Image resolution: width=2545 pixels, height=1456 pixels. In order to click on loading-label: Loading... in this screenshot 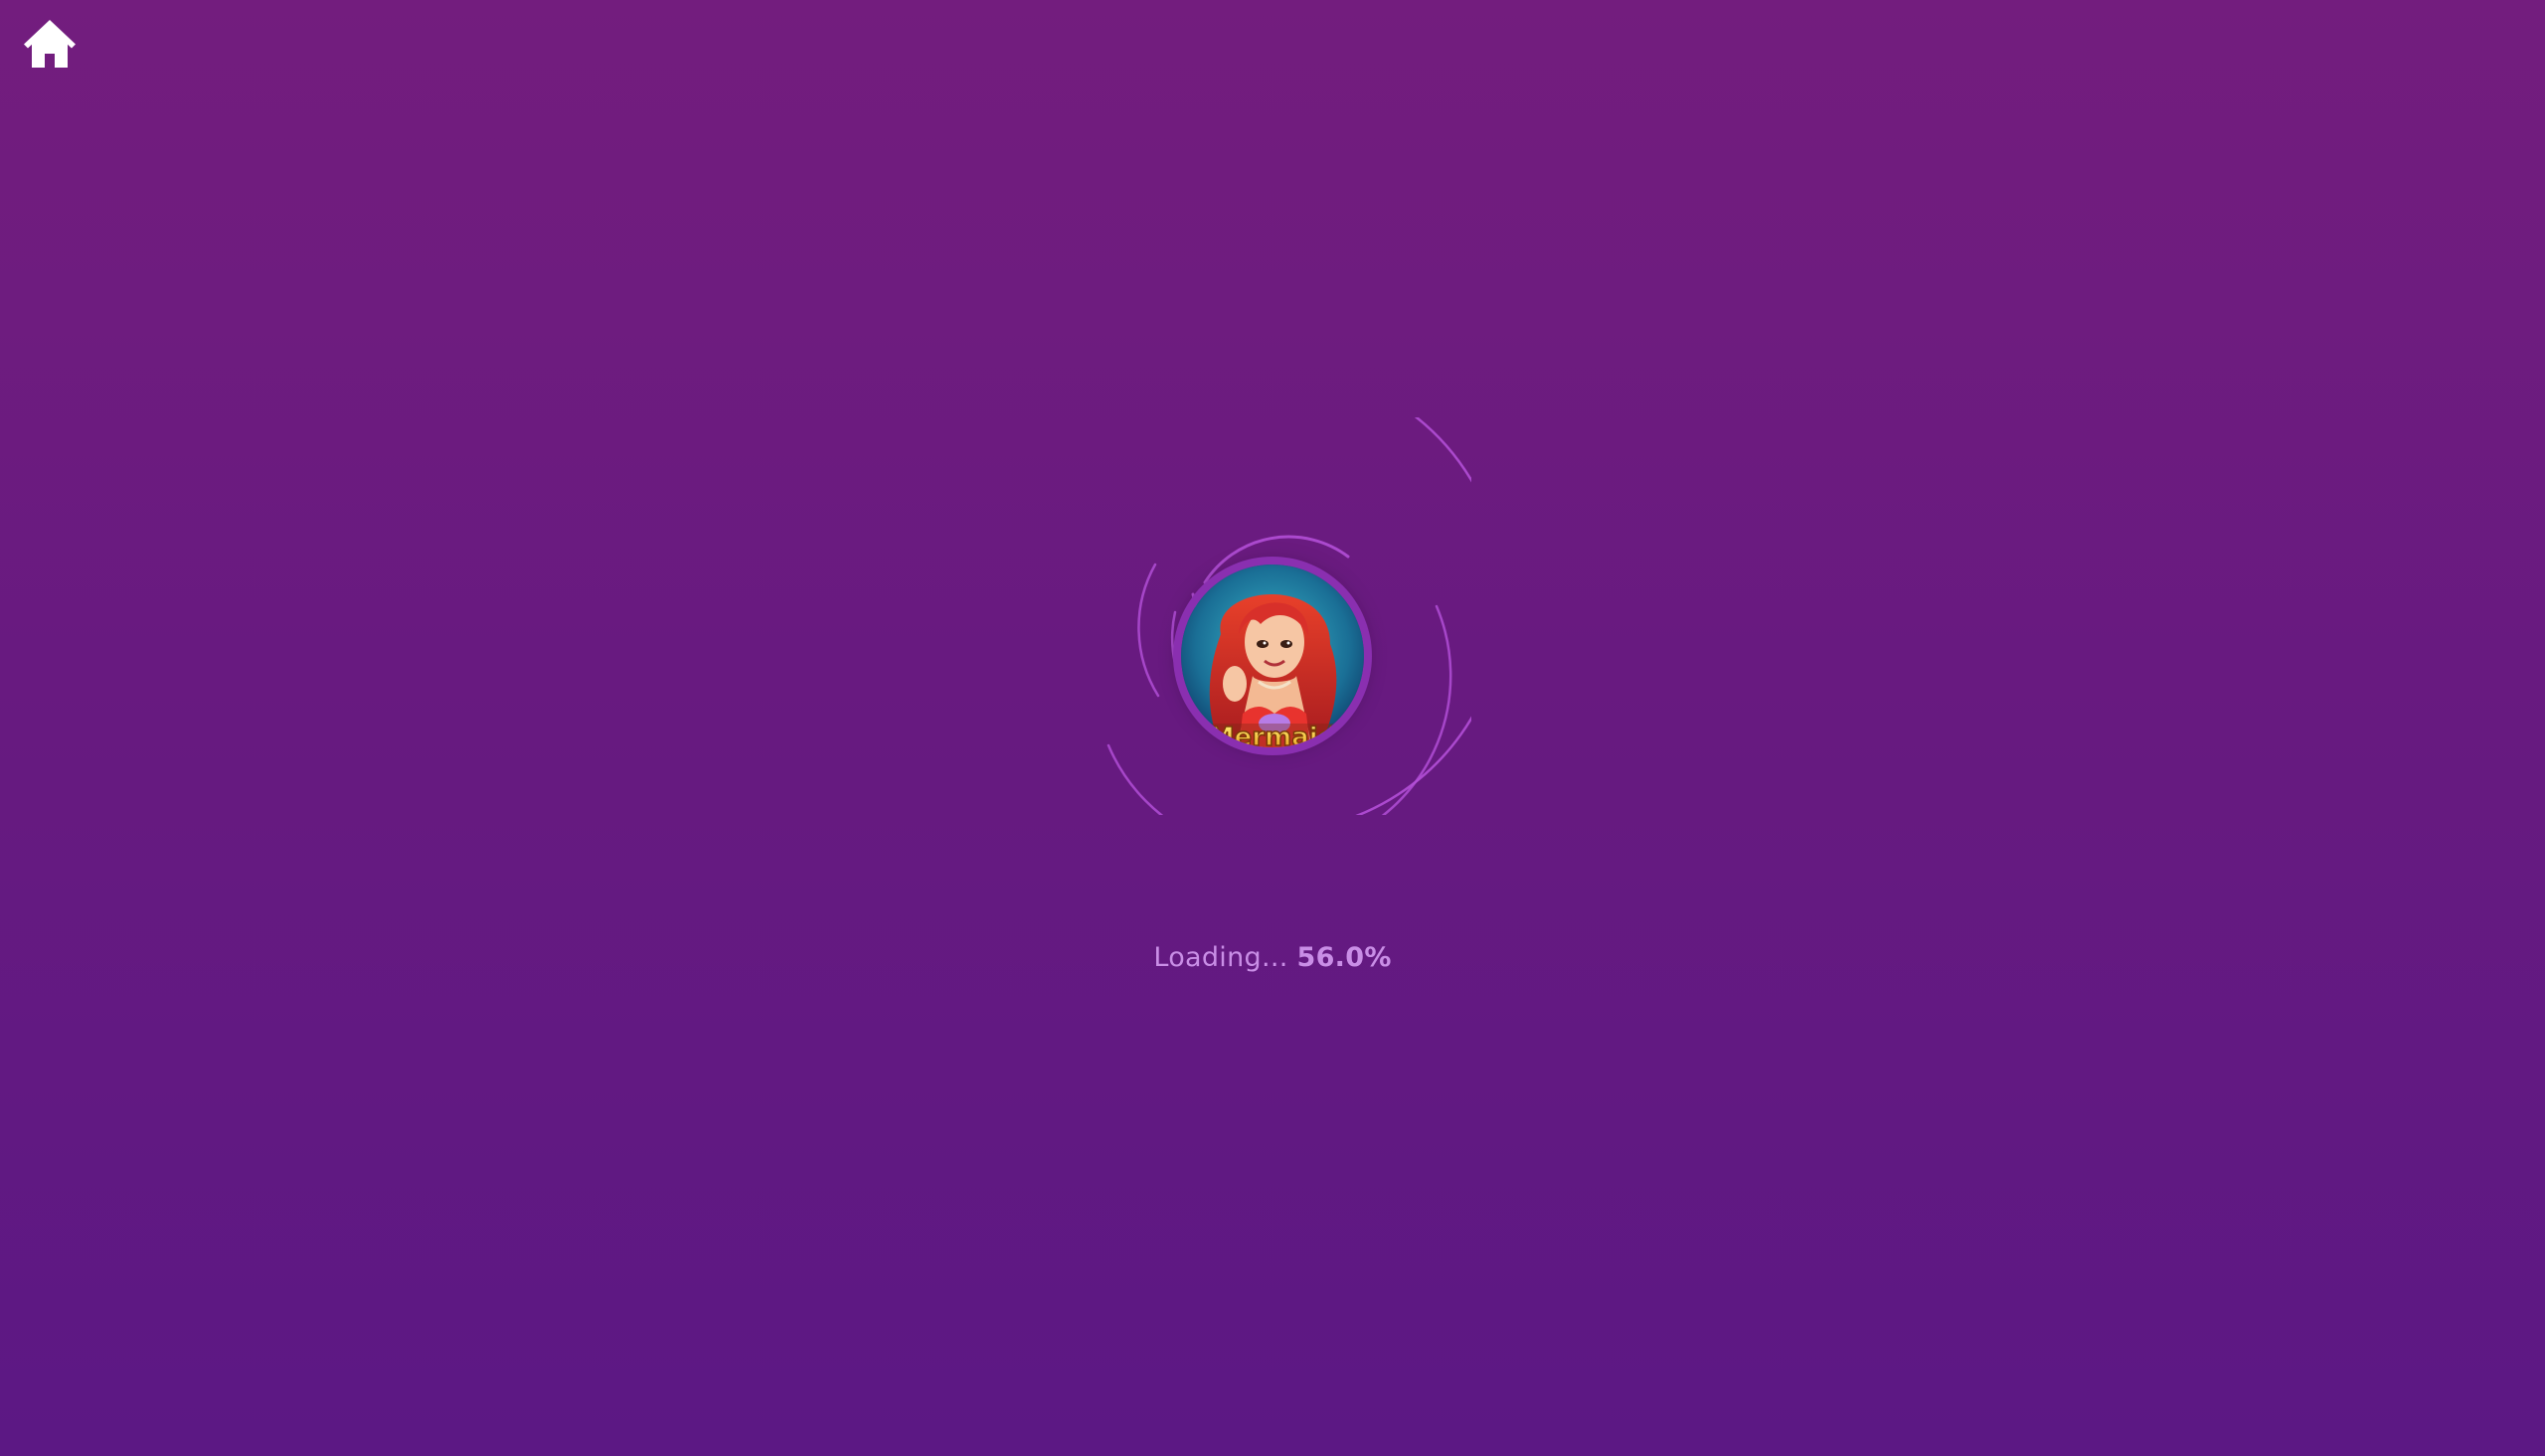, I will do `click(1220, 957)`.